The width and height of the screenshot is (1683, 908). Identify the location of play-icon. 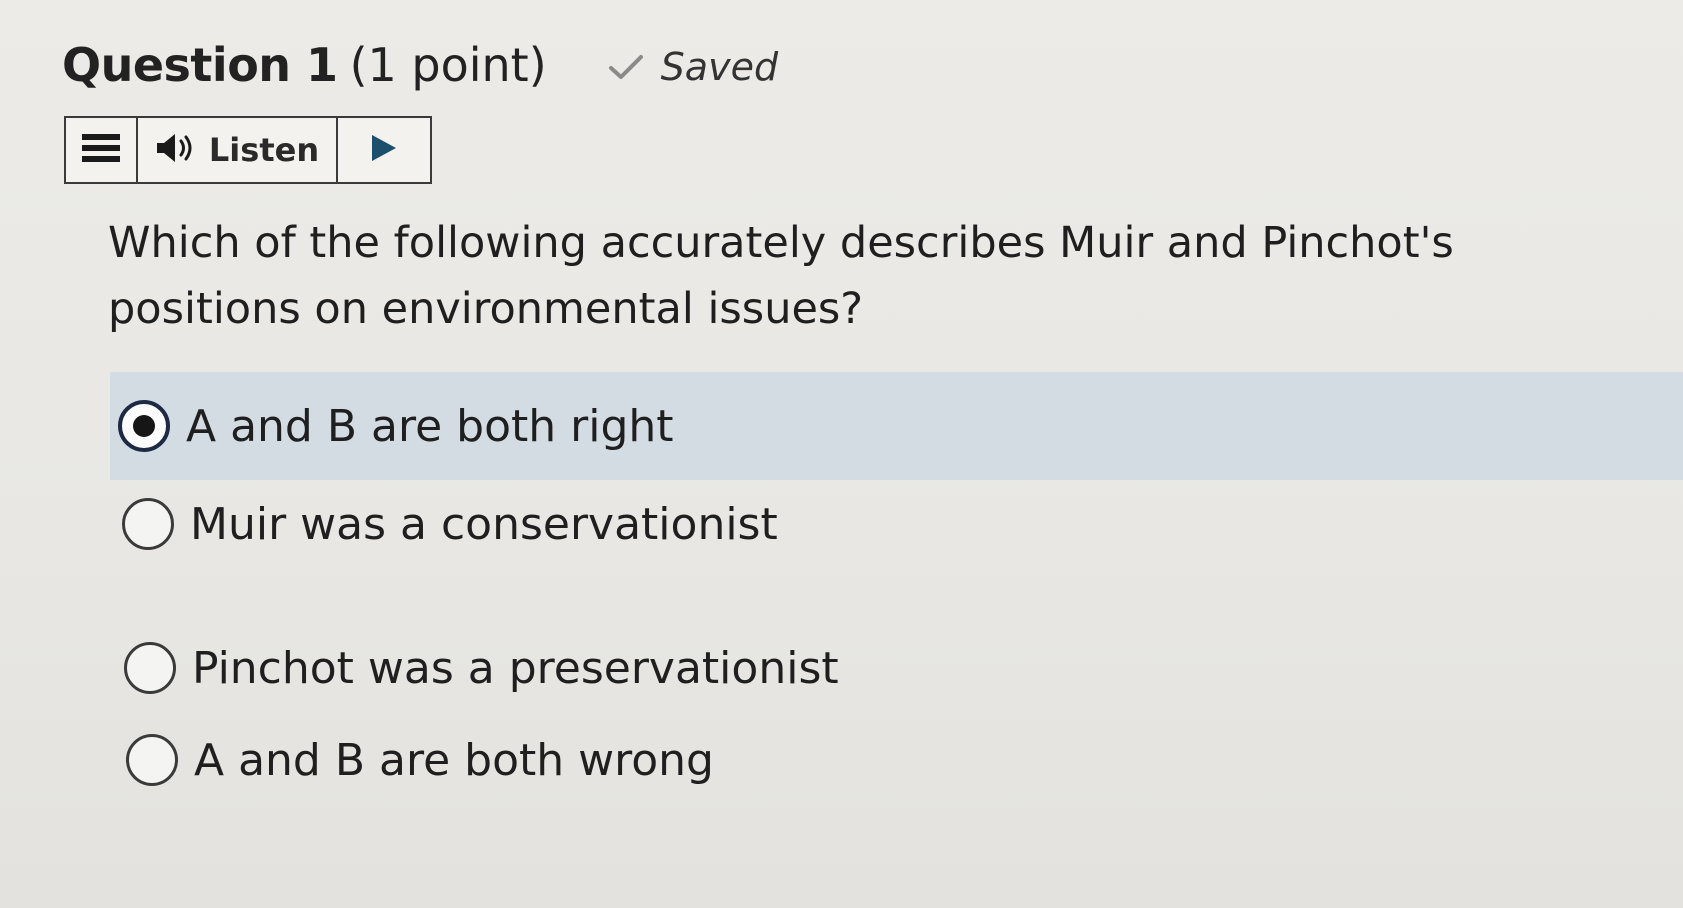
(384, 150).